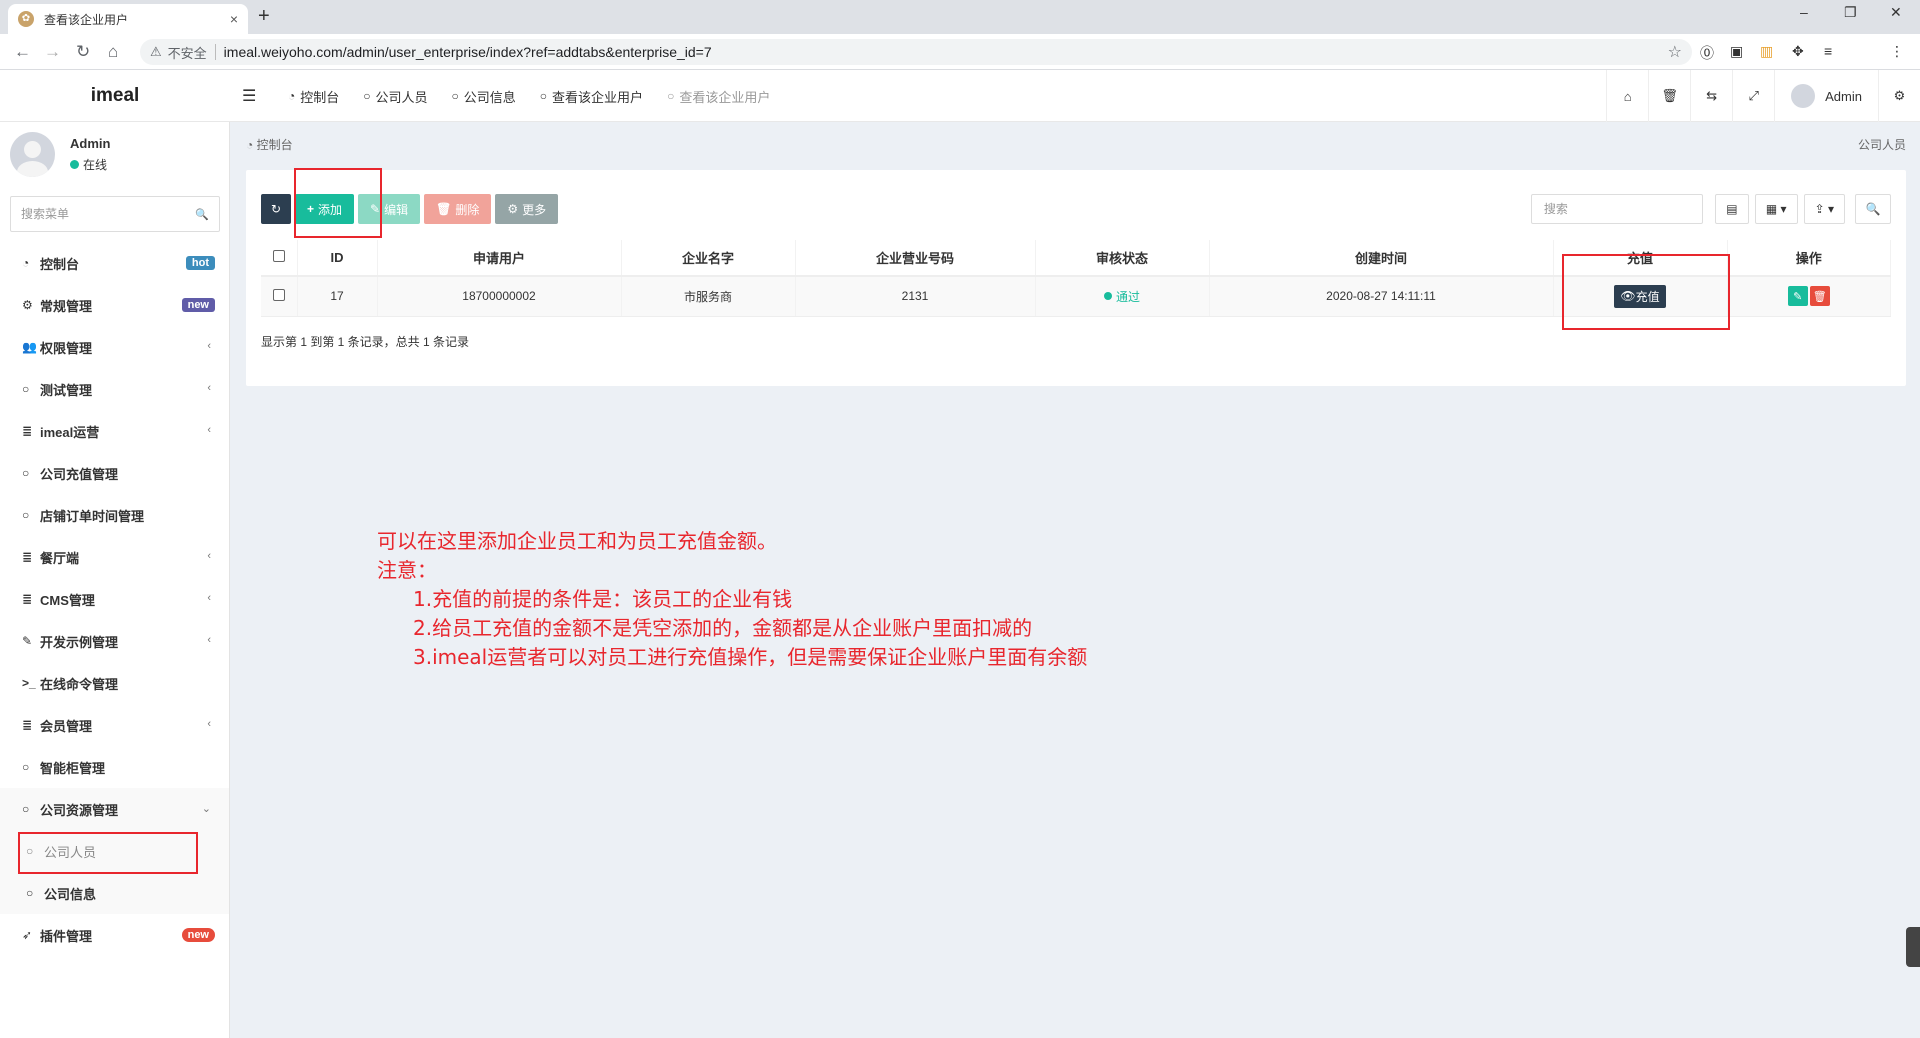  Describe the element at coordinates (114, 305) in the screenshot. I see `sidebar-item-general: ⚙ 常规管理 new` at that location.